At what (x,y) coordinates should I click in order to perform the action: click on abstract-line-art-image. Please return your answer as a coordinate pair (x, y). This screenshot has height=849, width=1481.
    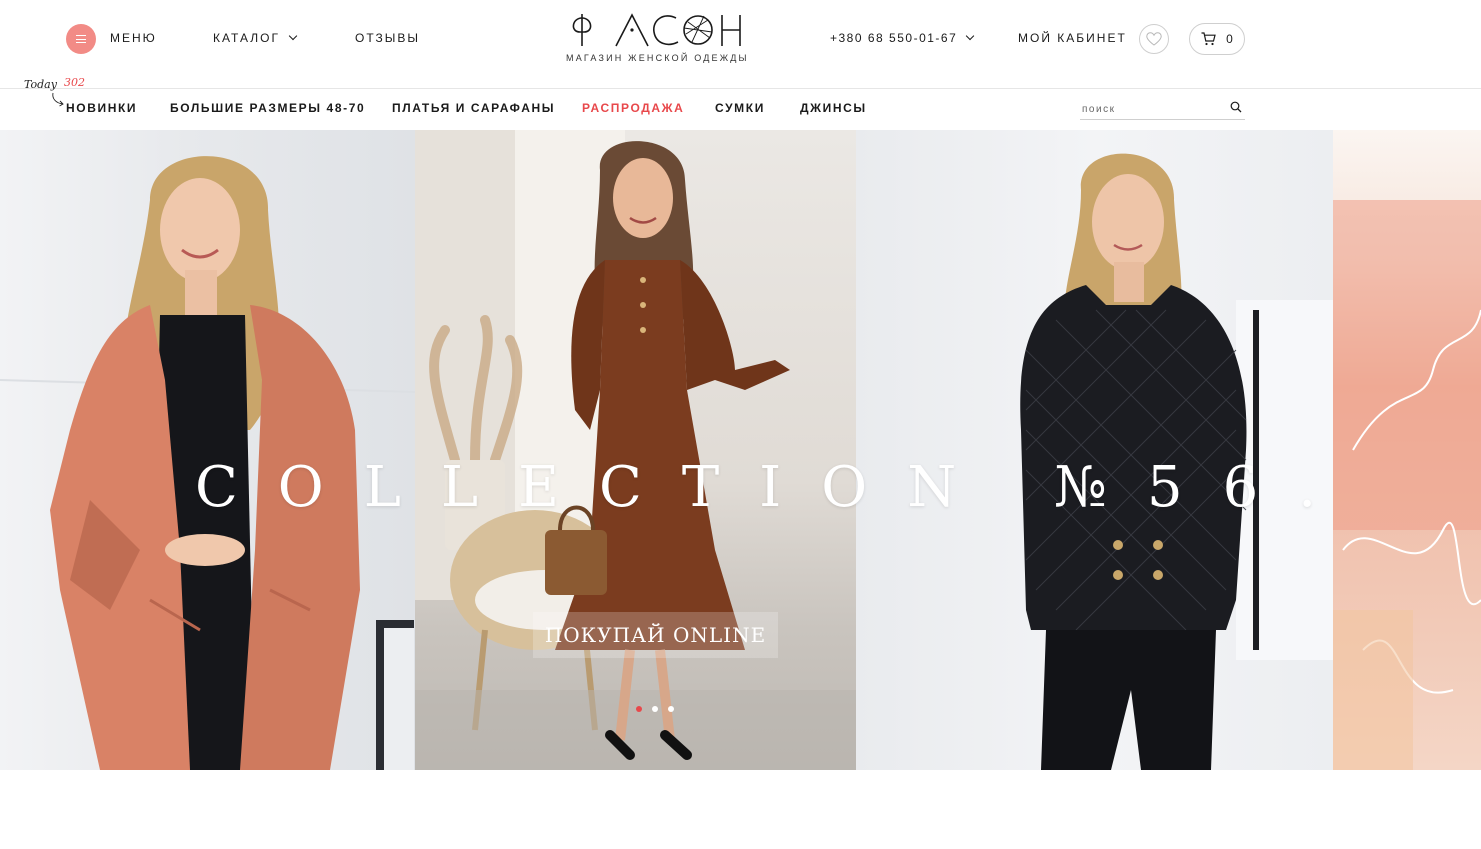
    Looking at the image, I should click on (1407, 485).